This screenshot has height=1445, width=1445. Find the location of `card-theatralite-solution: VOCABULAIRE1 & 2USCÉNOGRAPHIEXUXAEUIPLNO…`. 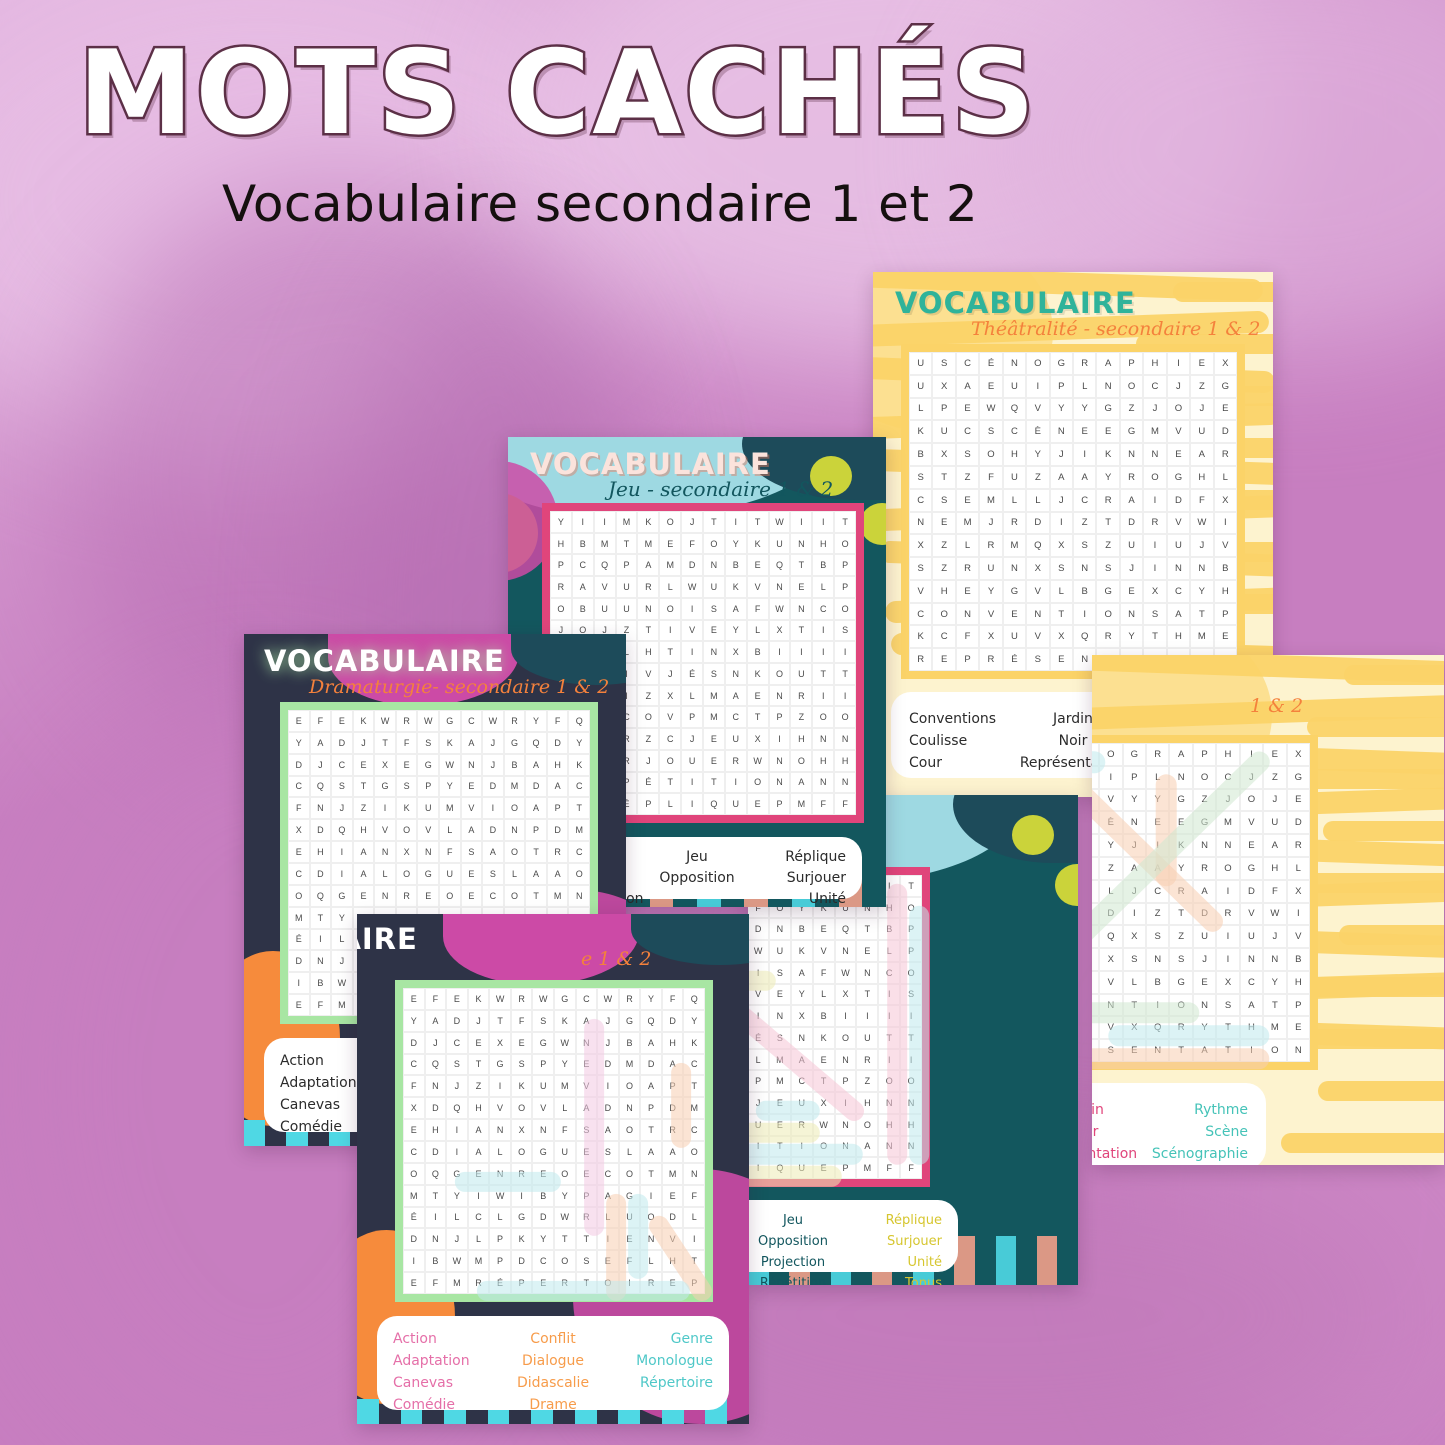

card-theatralite-solution: VOCABULAIRE1 & 2USCÉNOGRAPHIEXUXAEUIPLNO… is located at coordinates (1268, 910).